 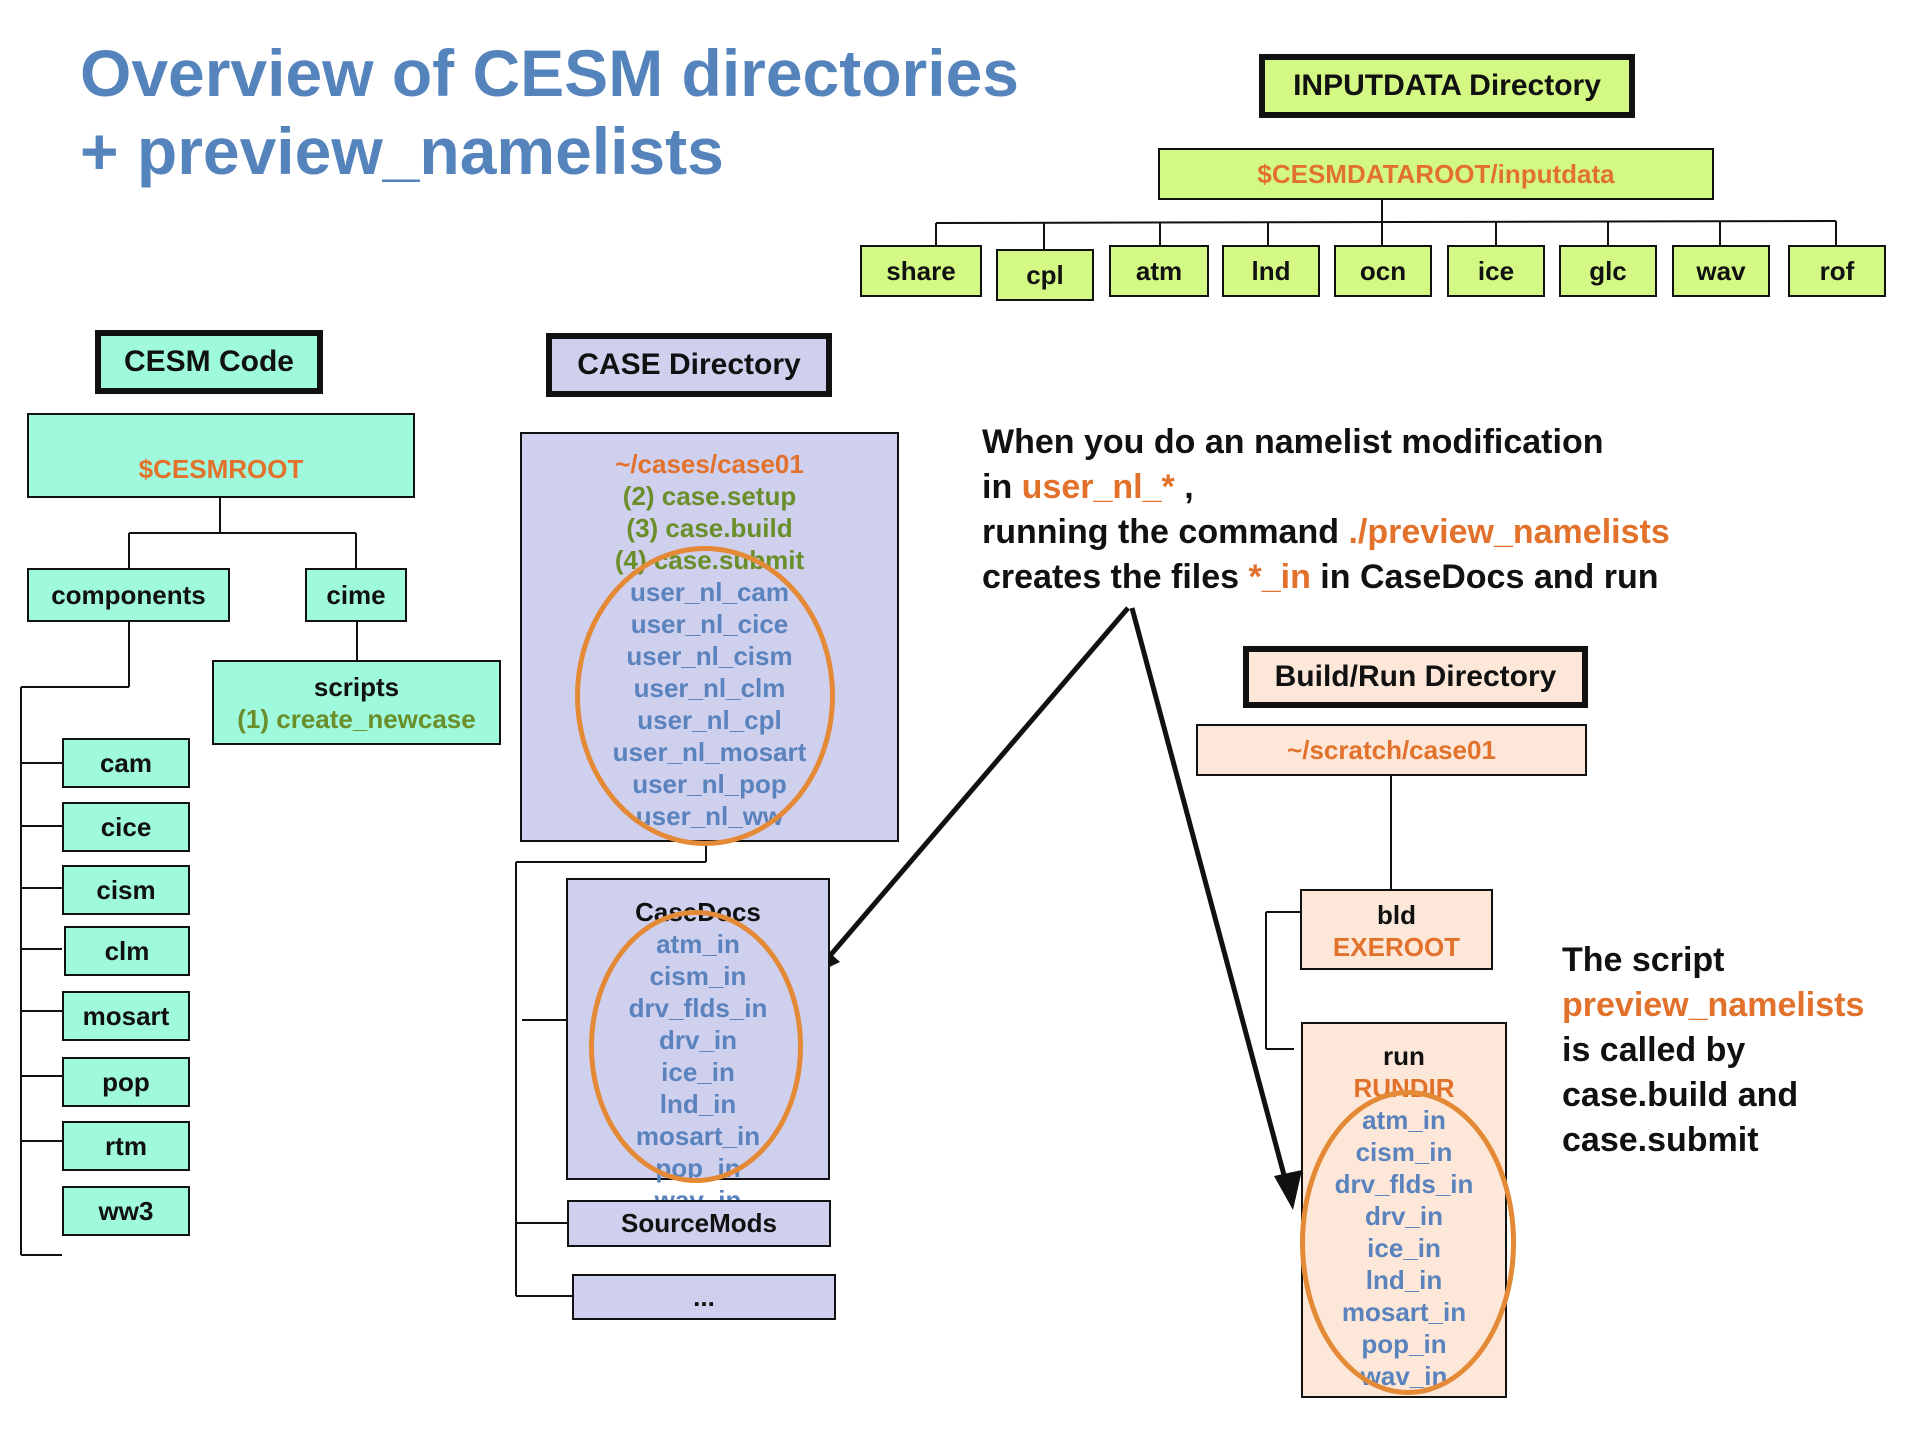 I want to click on child-label: share, so click(x=921, y=270).